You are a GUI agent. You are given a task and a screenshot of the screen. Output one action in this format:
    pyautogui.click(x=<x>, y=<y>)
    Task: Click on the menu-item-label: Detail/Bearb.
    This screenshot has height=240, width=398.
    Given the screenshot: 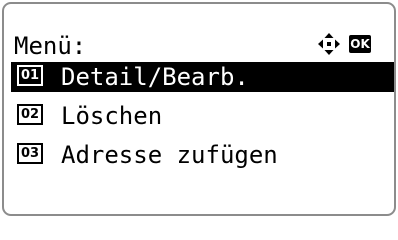 What is the action you would take?
    pyautogui.click(x=155, y=77)
    